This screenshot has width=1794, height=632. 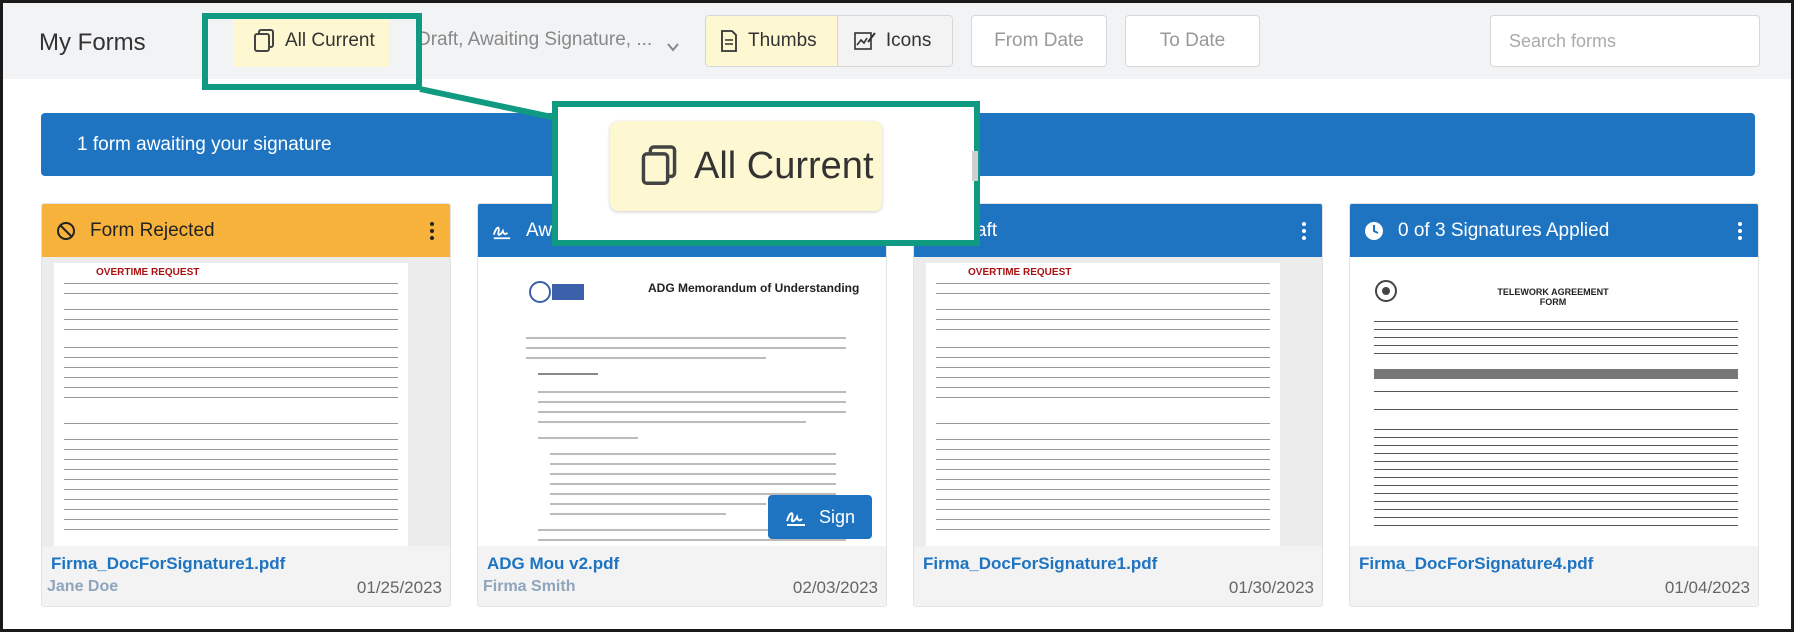 What do you see at coordinates (975, 166) in the screenshot?
I see `zoomed-divider` at bounding box center [975, 166].